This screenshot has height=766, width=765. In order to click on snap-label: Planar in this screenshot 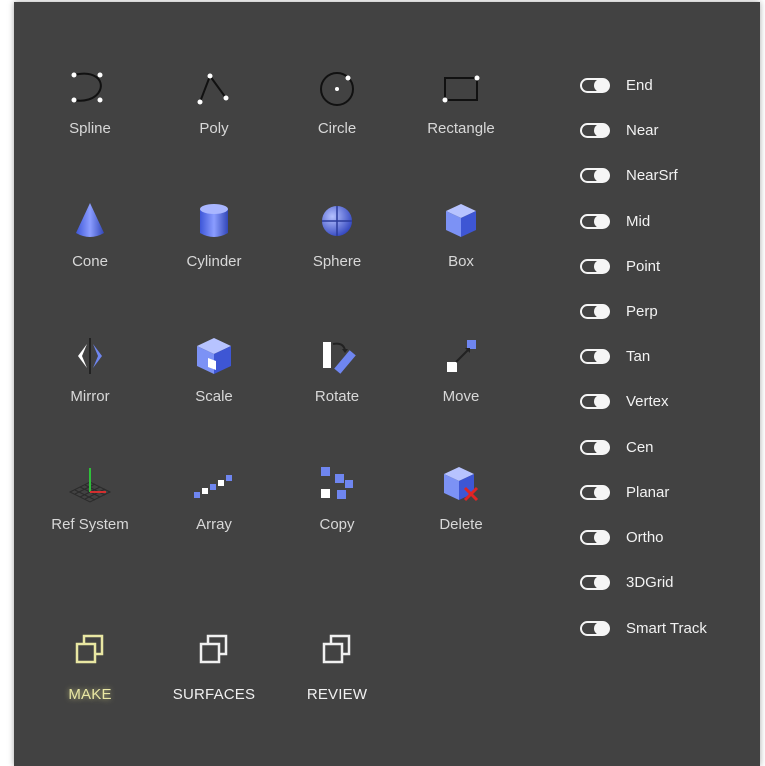, I will do `click(648, 492)`.